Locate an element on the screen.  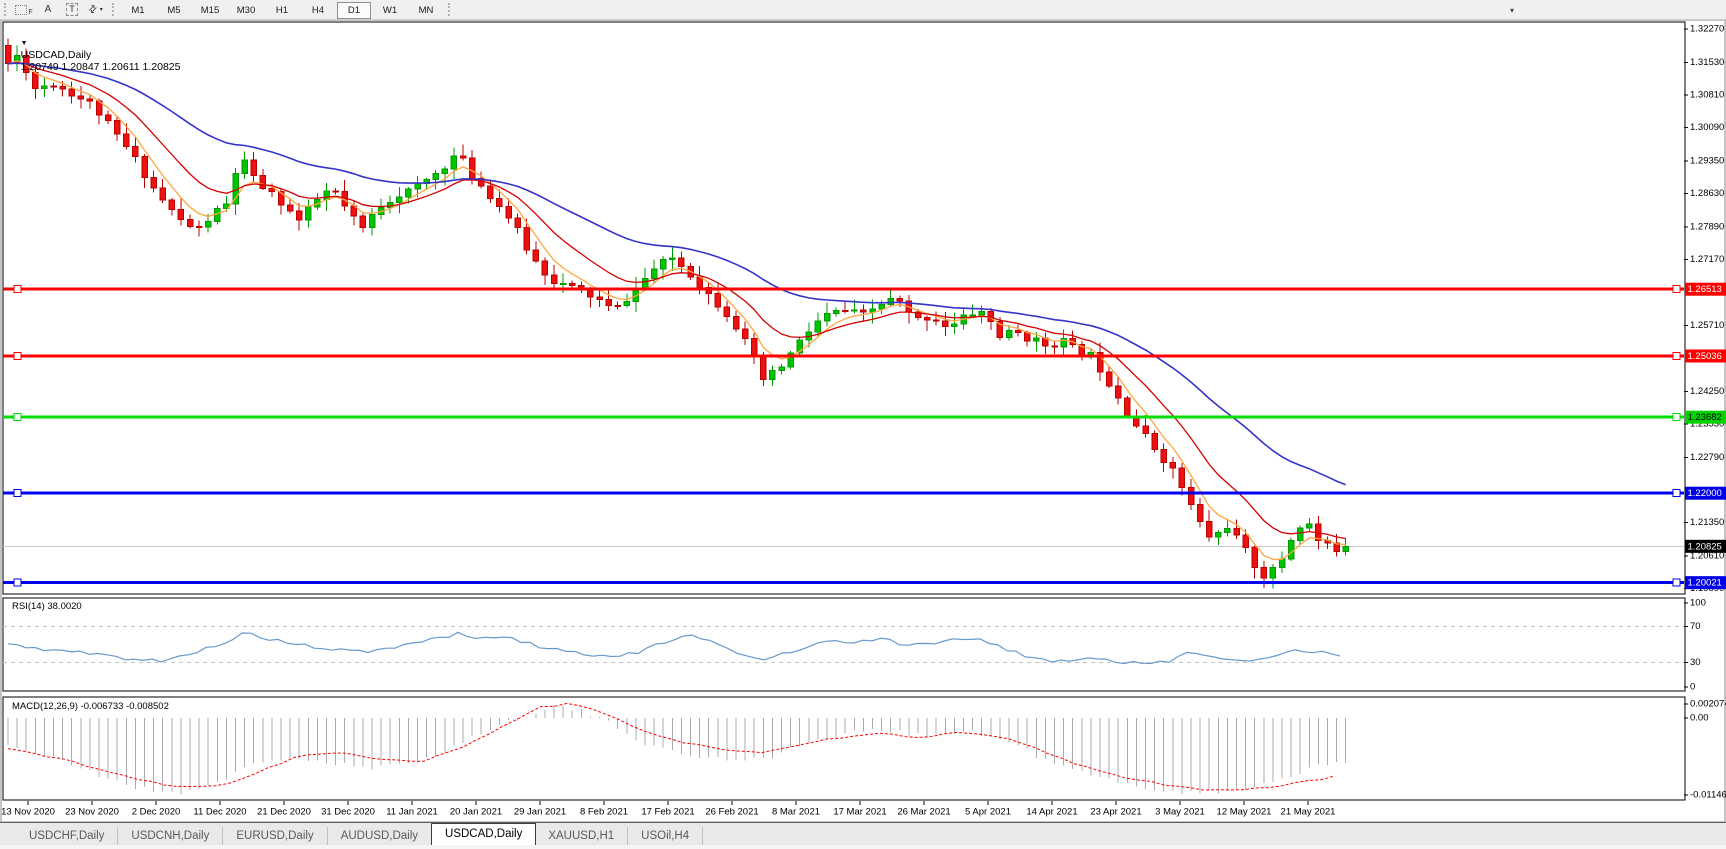
rsi-indicator-label: RSI(14) 38.0020 is located at coordinates (47, 606).